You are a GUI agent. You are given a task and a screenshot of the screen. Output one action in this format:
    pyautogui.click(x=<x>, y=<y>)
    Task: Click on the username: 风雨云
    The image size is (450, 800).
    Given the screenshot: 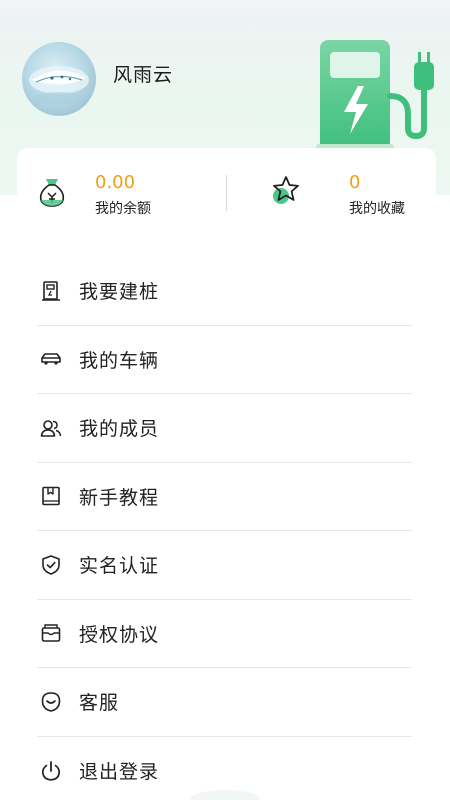 What is the action you would take?
    pyautogui.click(x=143, y=75)
    